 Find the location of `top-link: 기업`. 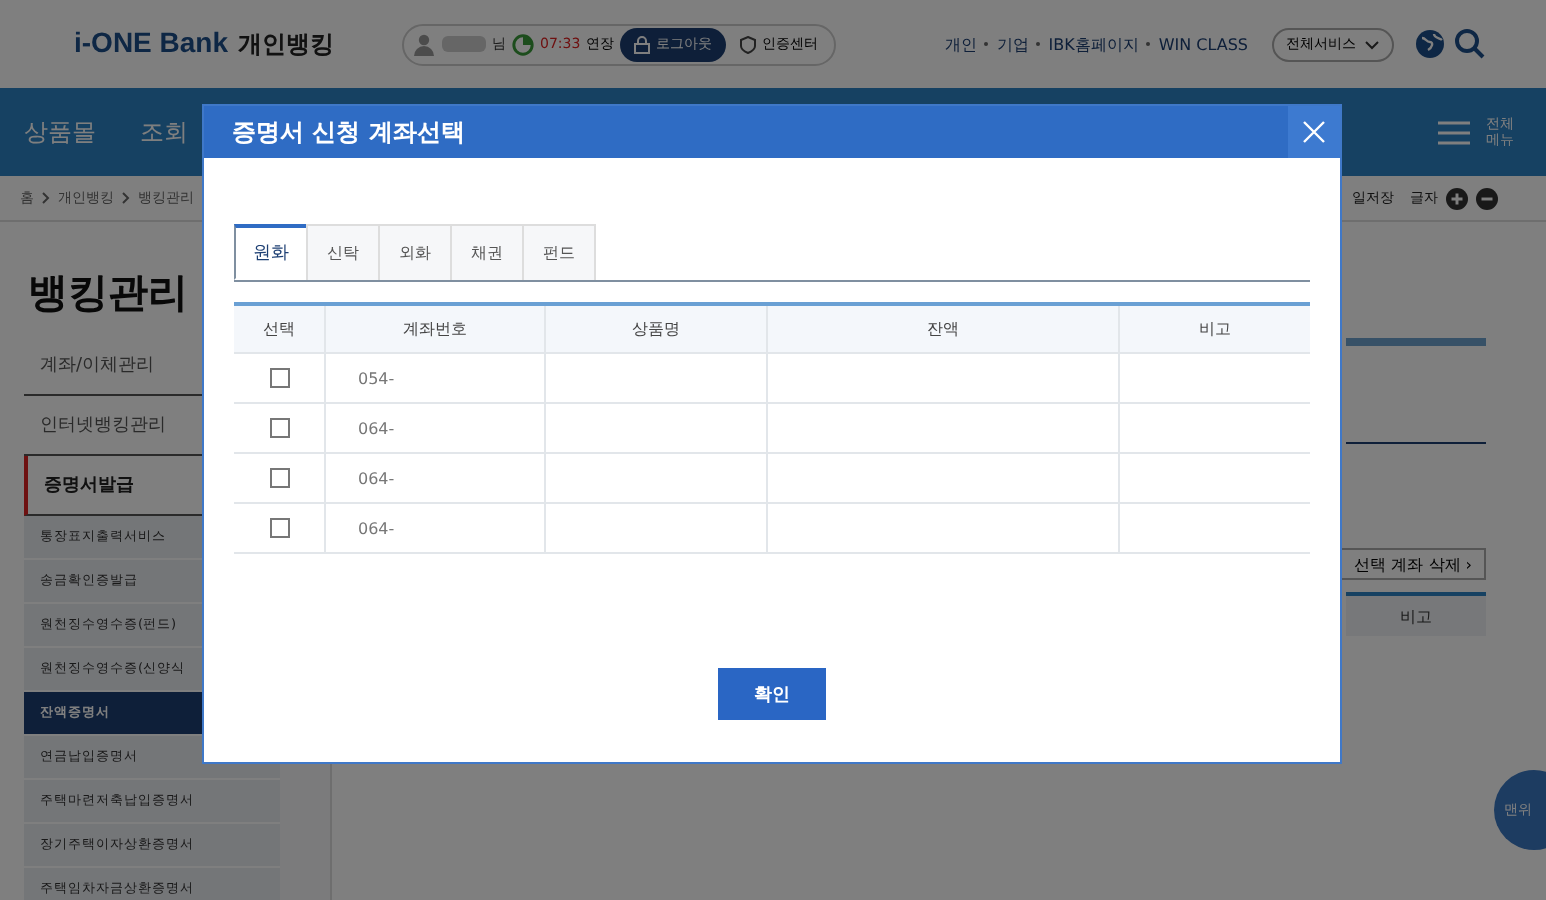

top-link: 기업 is located at coordinates (1012, 44).